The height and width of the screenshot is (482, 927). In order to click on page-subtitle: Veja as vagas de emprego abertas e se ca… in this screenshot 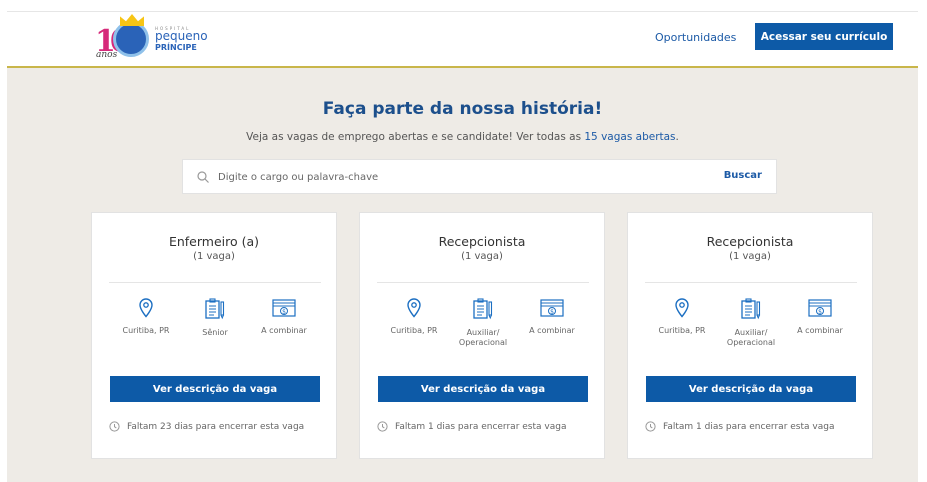, I will do `click(462, 137)`.